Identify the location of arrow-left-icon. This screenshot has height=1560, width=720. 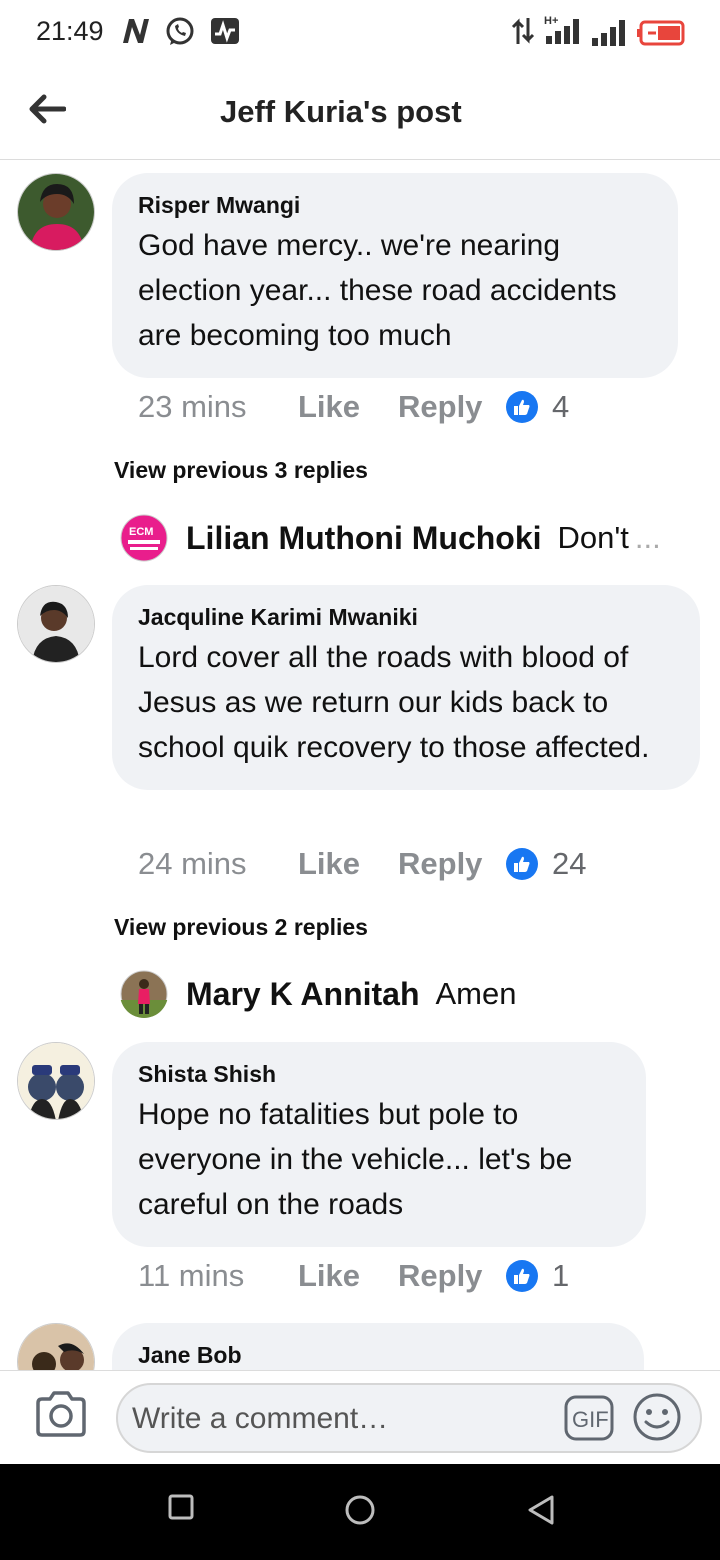
(47, 111).